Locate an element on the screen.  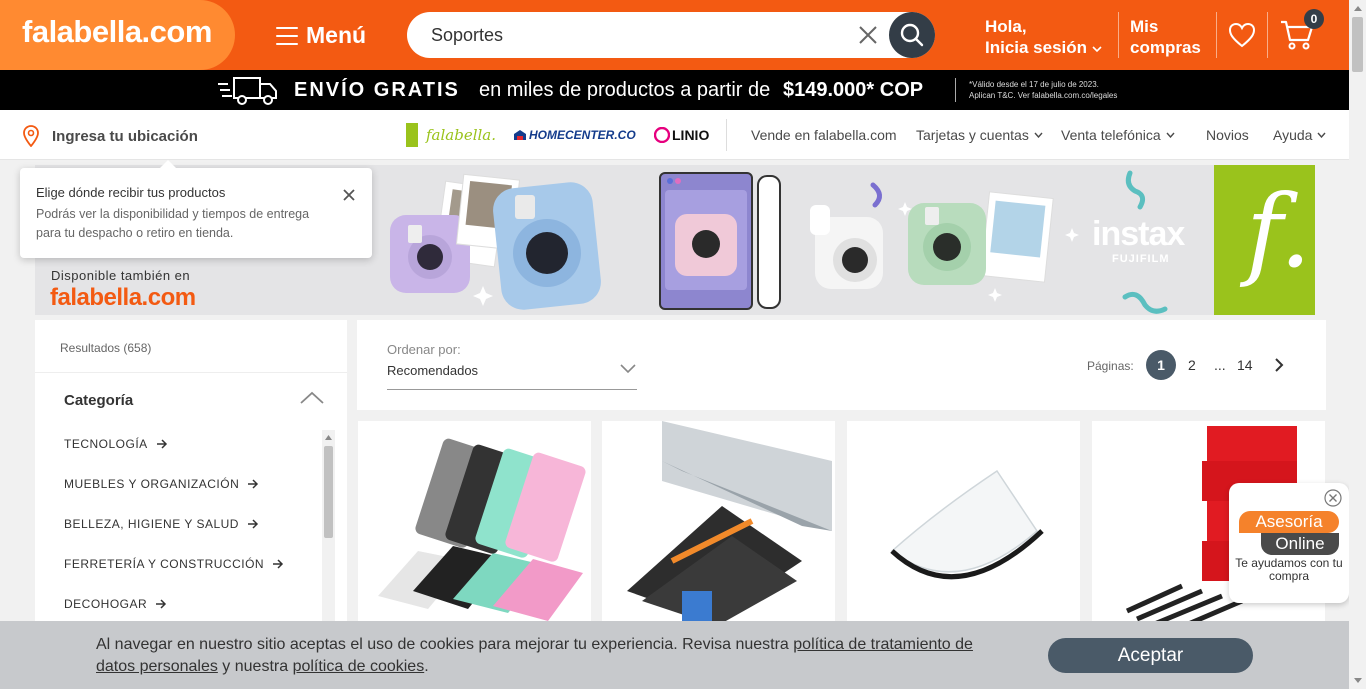
category-item: BELLEZA, HIGIENE Y SALUD is located at coordinates (174, 537).